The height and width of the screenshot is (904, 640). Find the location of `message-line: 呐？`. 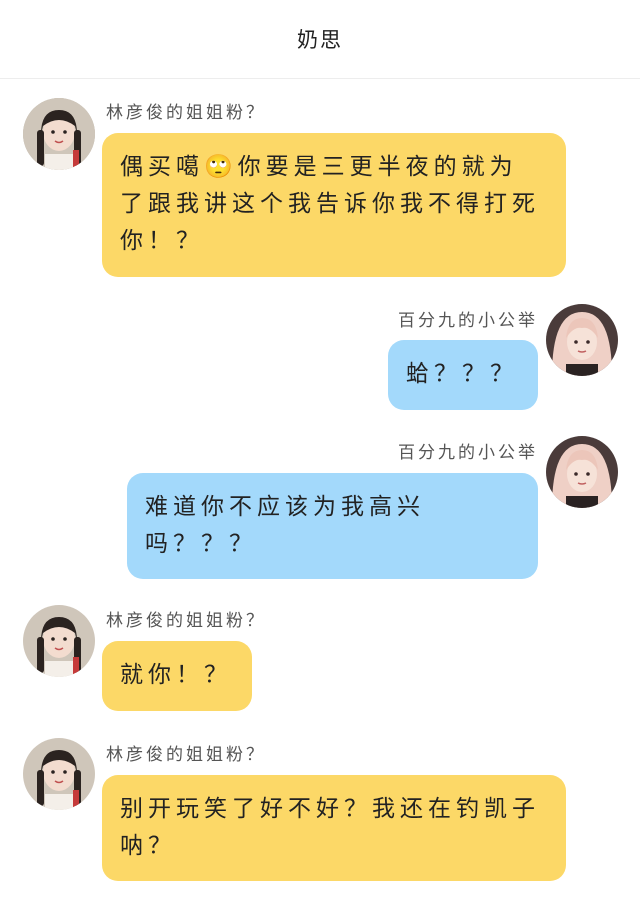

message-line: 呐？ is located at coordinates (148, 846).